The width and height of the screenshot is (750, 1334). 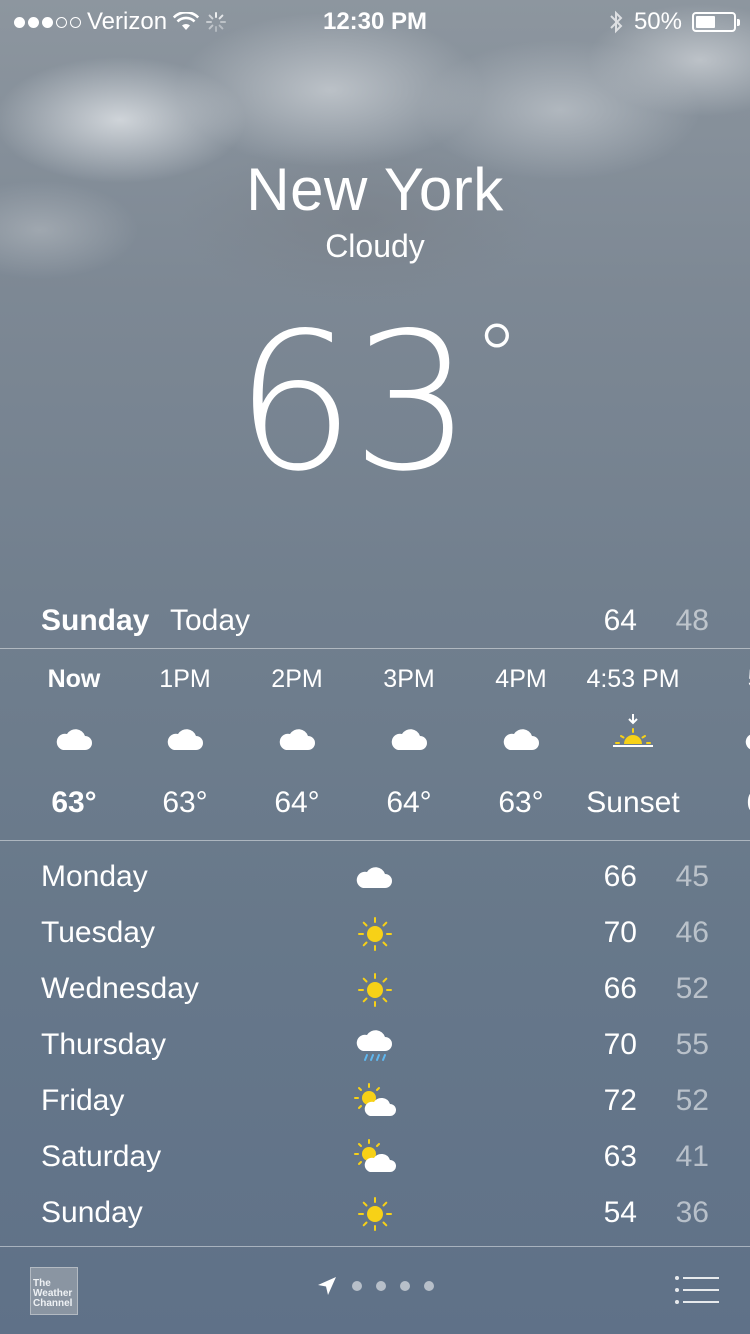 What do you see at coordinates (375, 20) in the screenshot?
I see `status-bar: Verizon 12:30 PM 50%` at bounding box center [375, 20].